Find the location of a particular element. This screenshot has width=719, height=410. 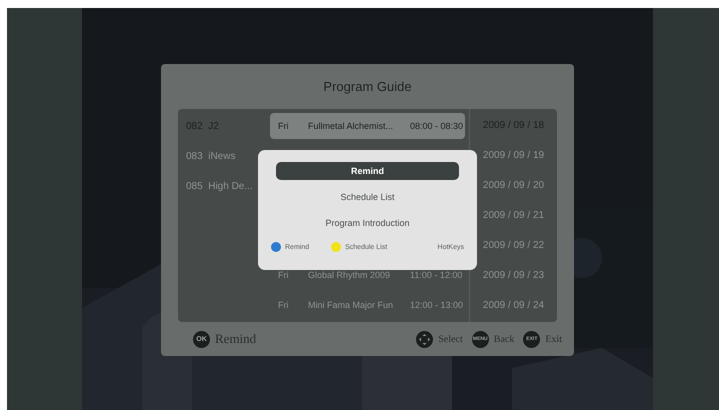

key-hint-label: Select is located at coordinates (450, 339).